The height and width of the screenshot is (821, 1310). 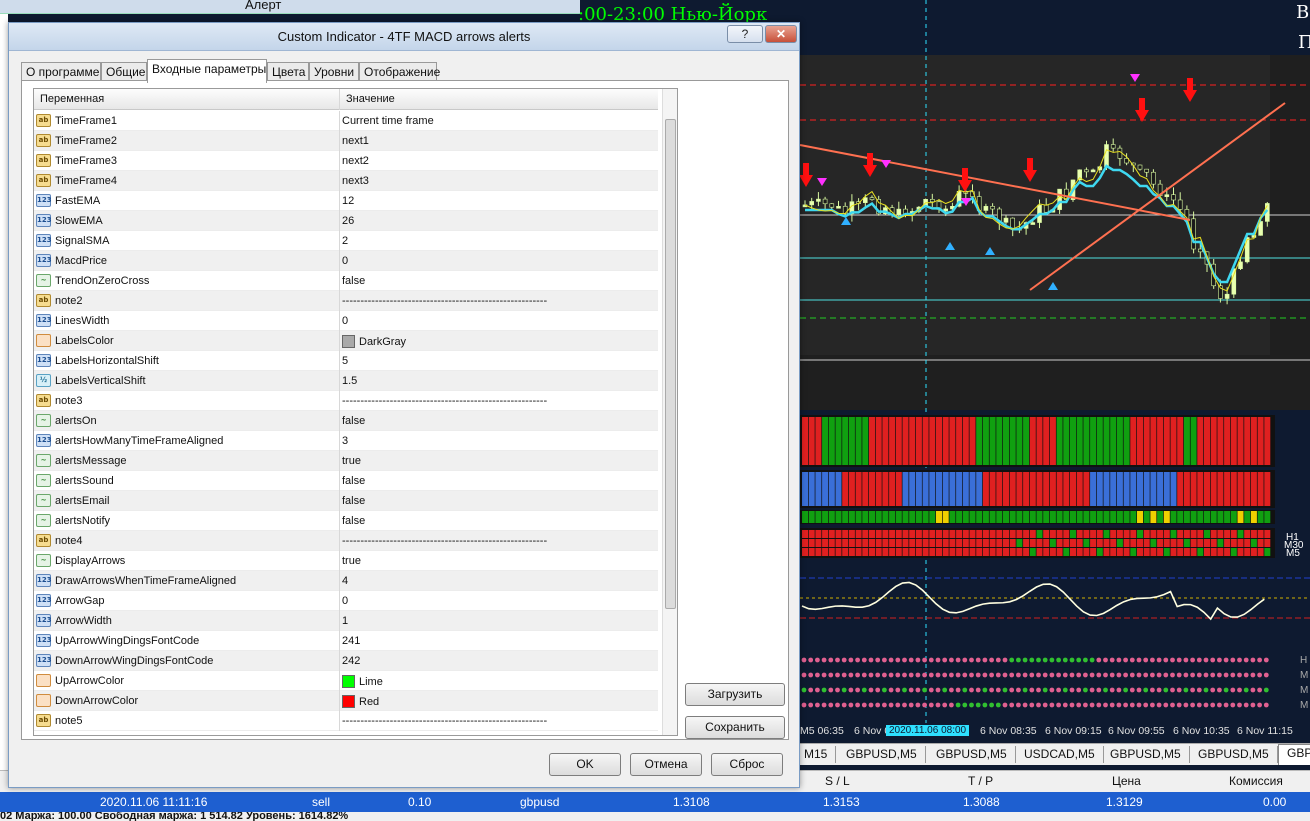 I want to click on param-row-timeframe2: ab TimeFrame2 next1, so click(x=346, y=141).